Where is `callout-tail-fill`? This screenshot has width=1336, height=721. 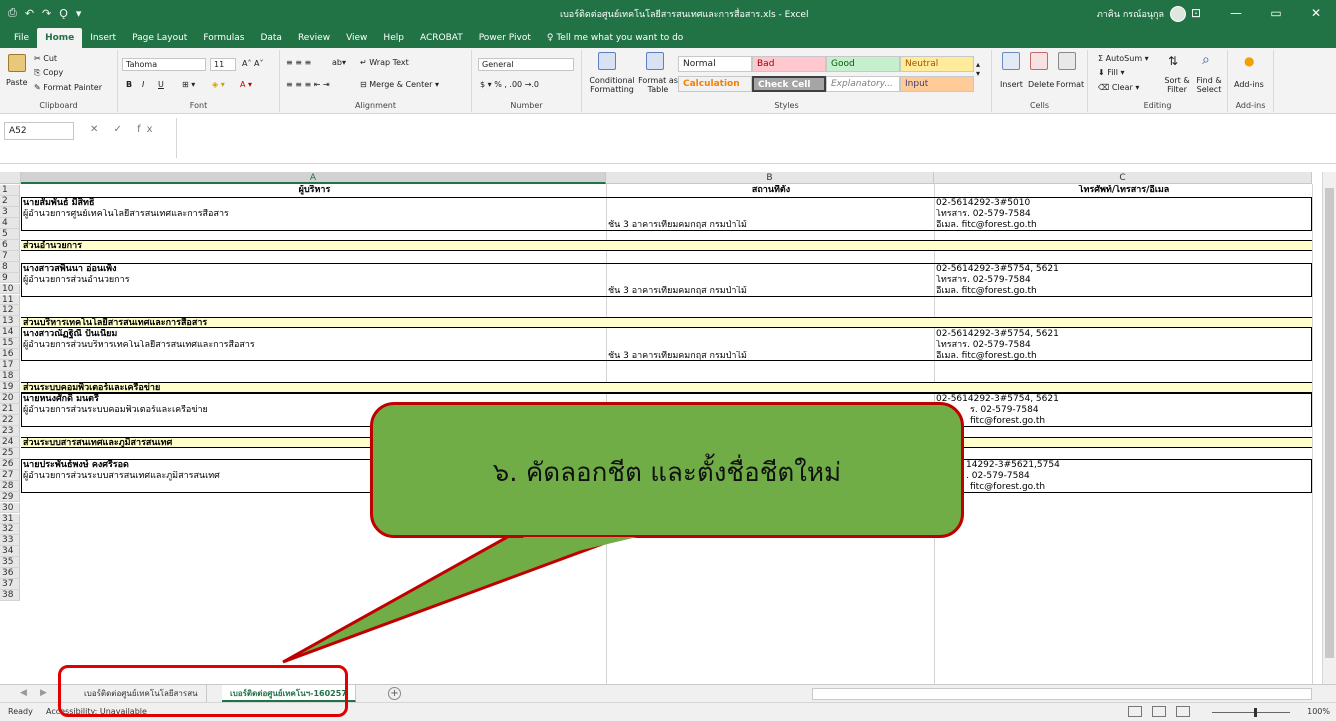
callout-tail-fill is located at coordinates (580, 548).